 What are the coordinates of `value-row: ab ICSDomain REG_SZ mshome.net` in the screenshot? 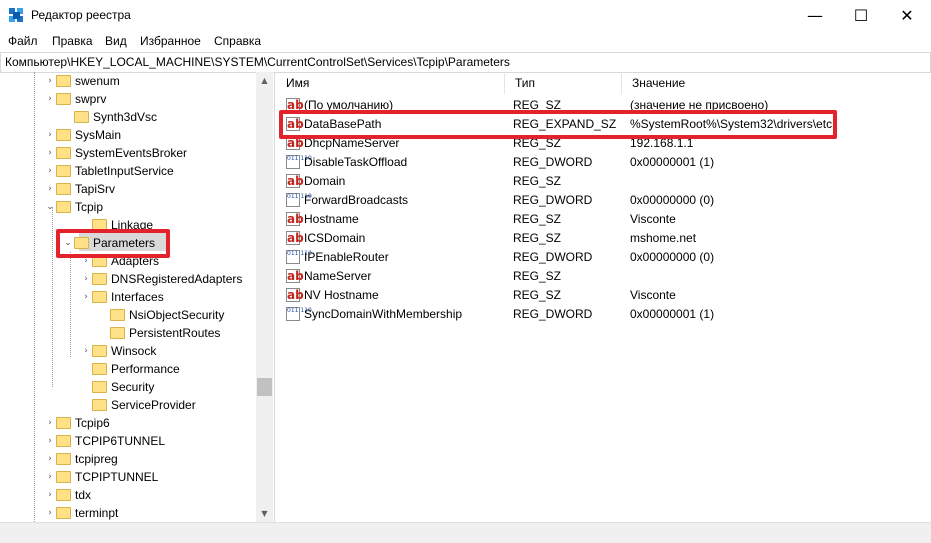 It's located at (603, 238).